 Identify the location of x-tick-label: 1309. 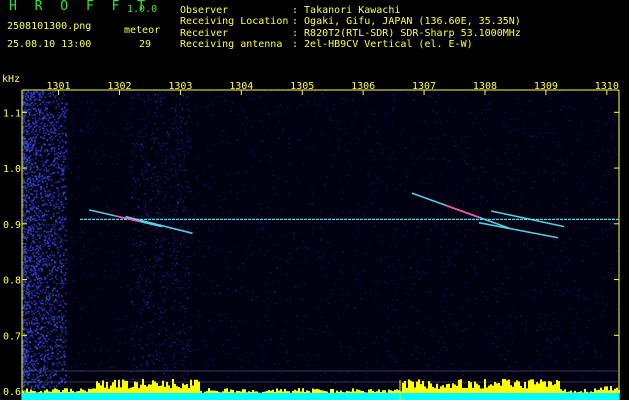
(546, 86).